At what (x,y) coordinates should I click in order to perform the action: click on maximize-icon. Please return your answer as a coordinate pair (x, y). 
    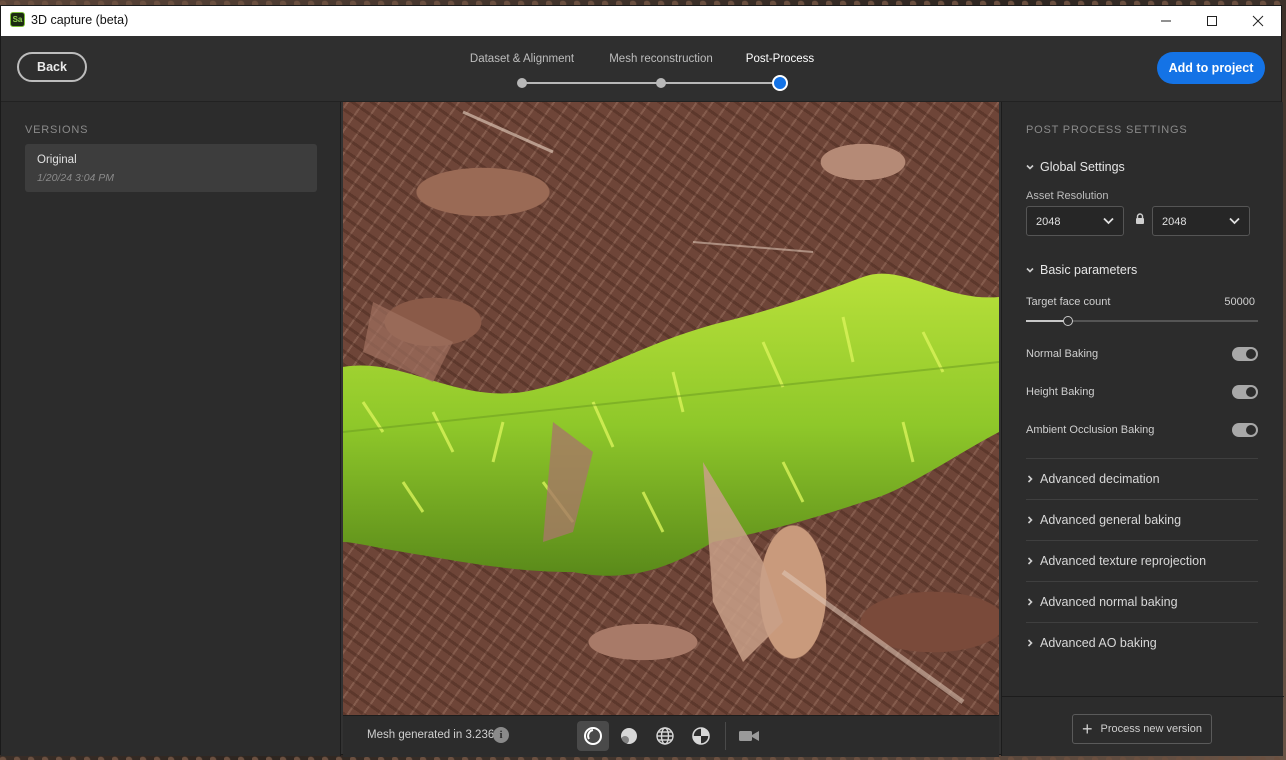
    Looking at the image, I should click on (1212, 21).